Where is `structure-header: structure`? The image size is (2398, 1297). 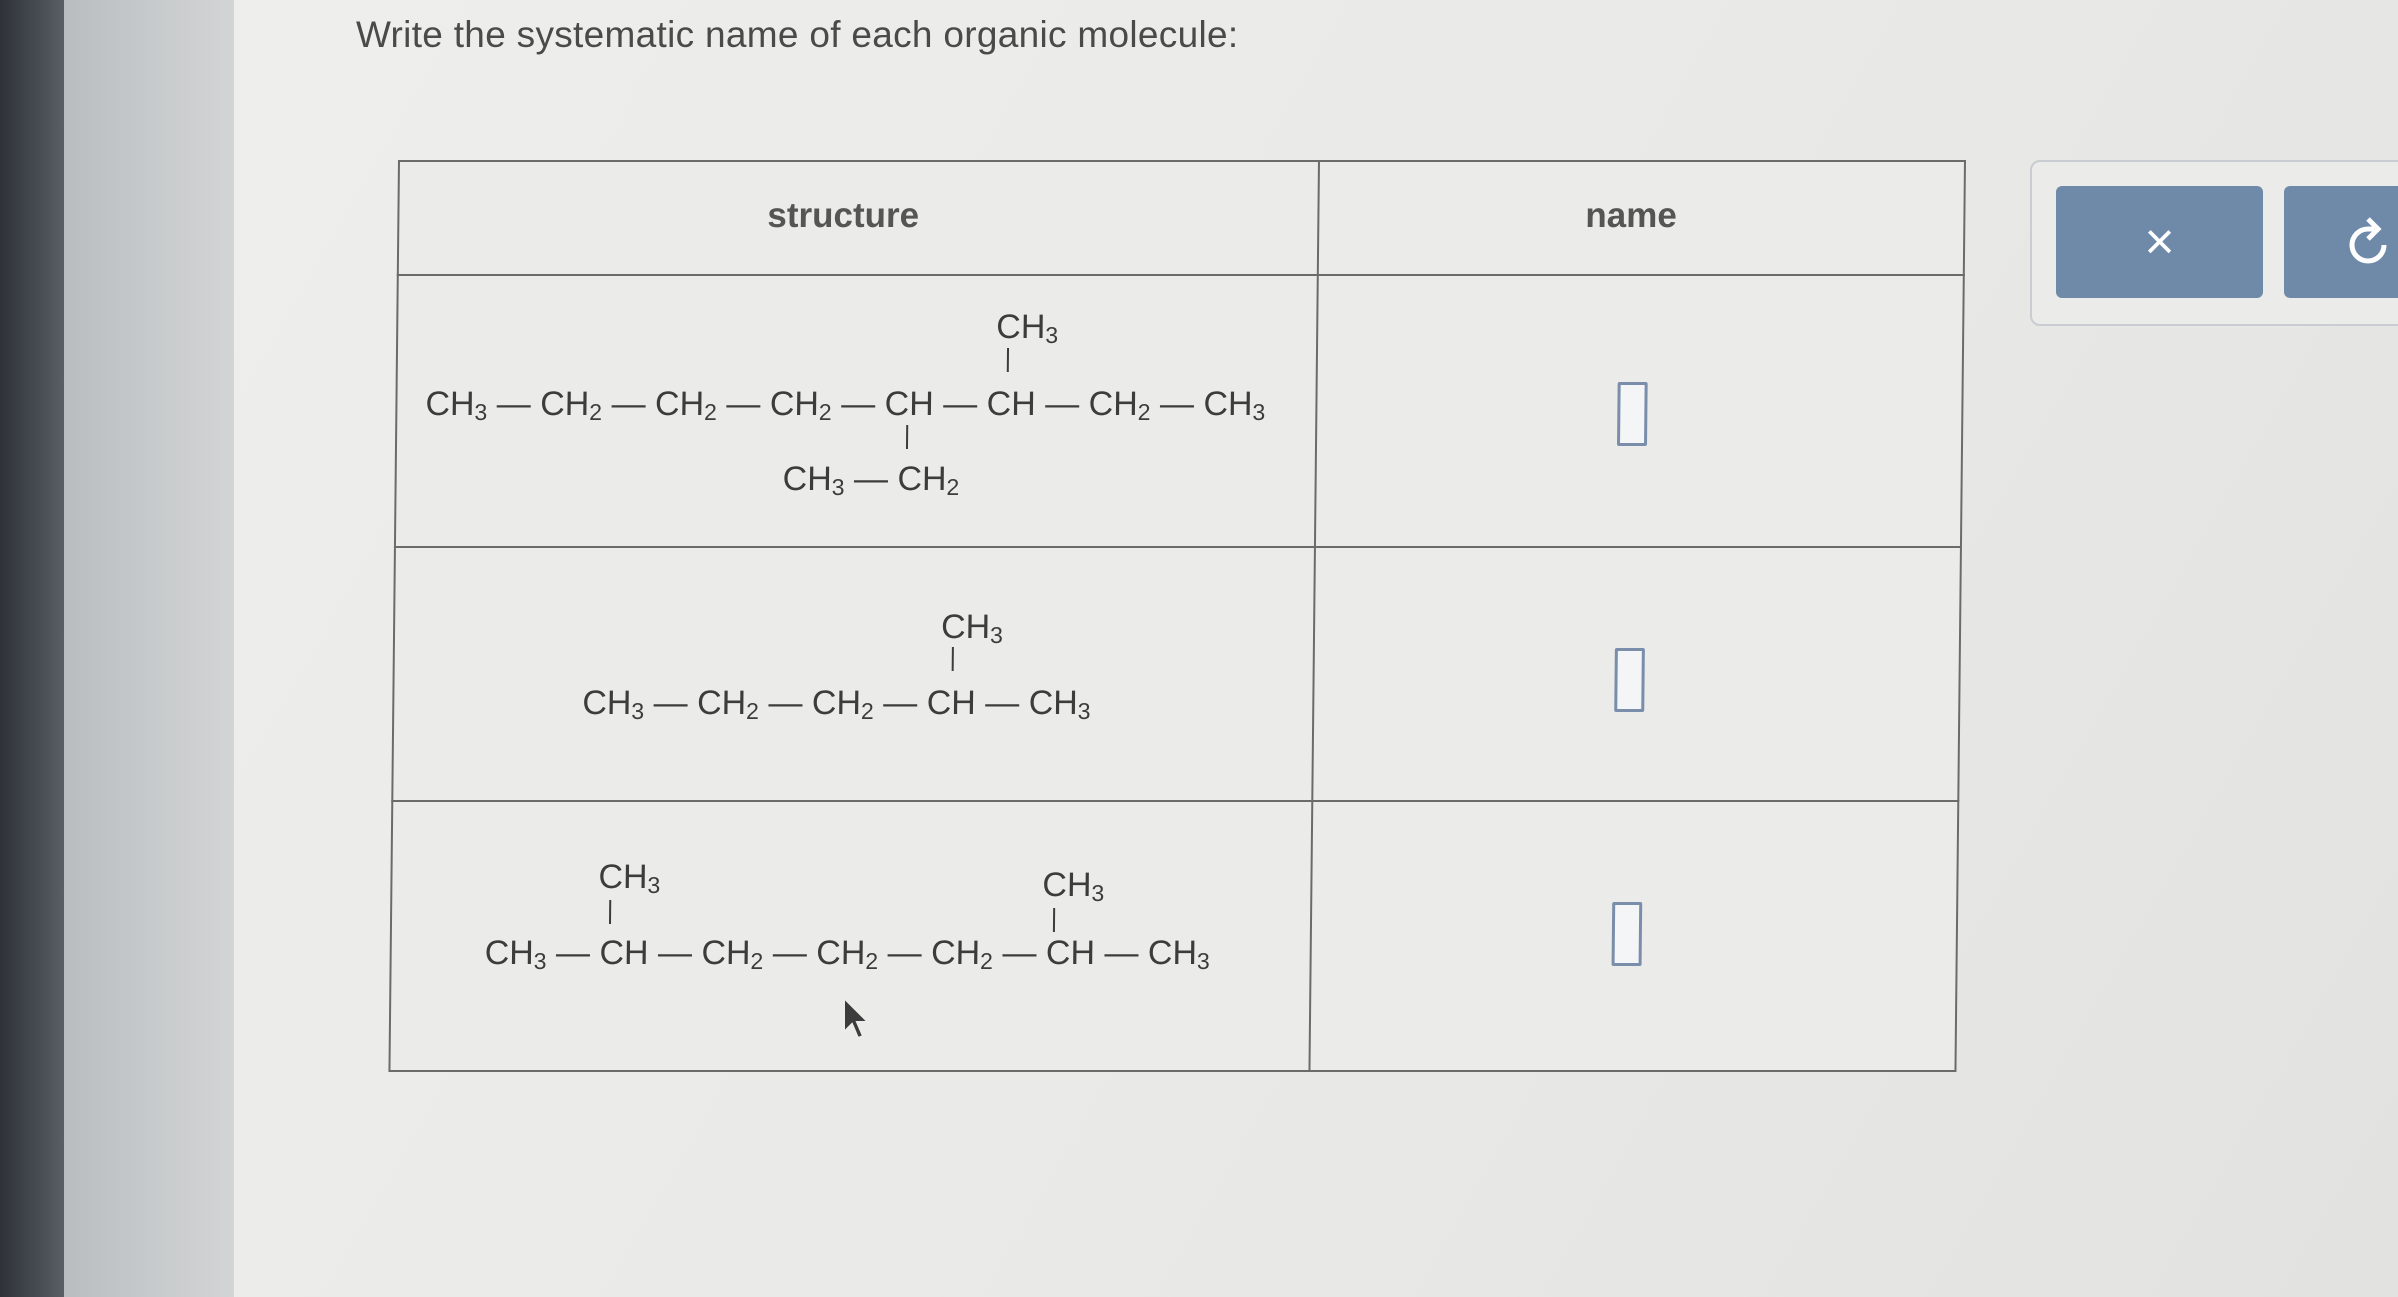
structure-header: structure is located at coordinates (843, 215).